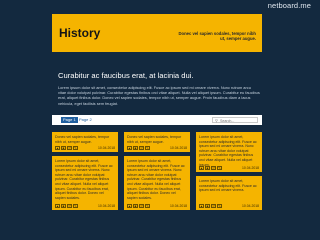 This screenshot has width=320, height=240. What do you see at coordinates (85, 120) in the screenshot?
I see `tab-page-2: Page 2` at bounding box center [85, 120].